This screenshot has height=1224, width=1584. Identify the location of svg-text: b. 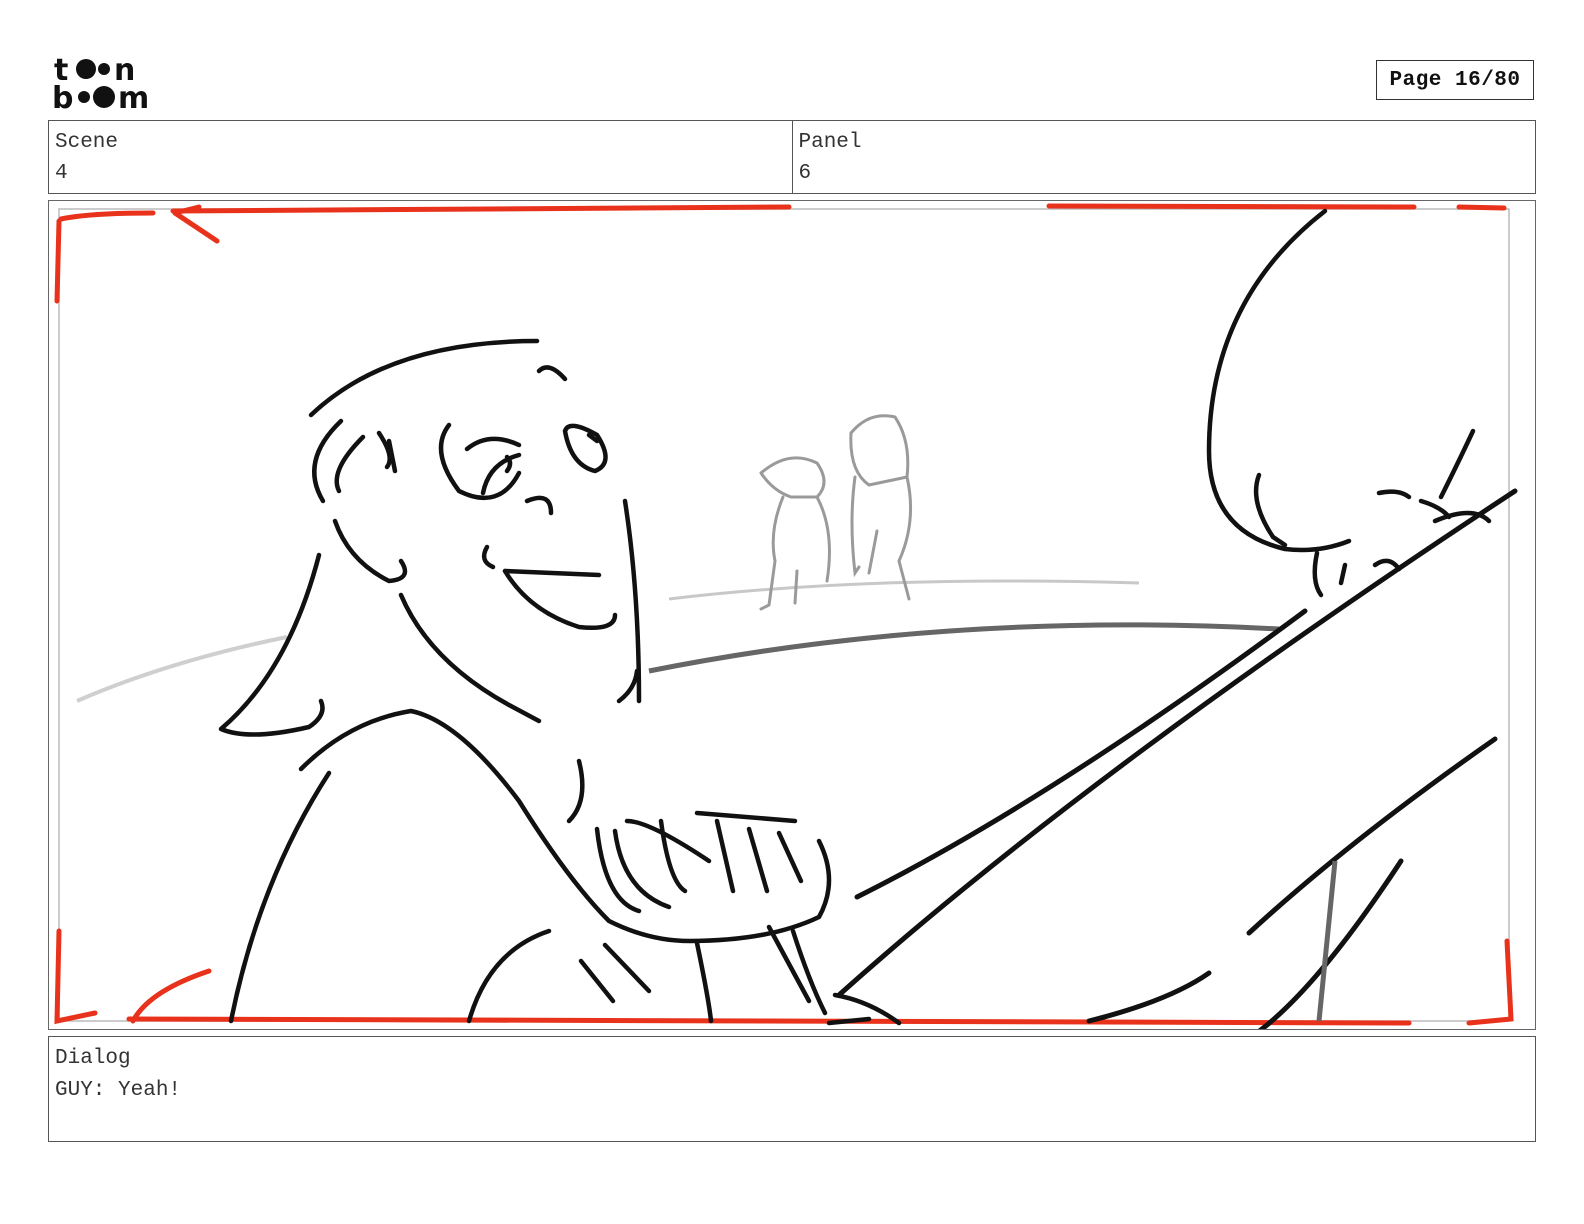
(62, 96).